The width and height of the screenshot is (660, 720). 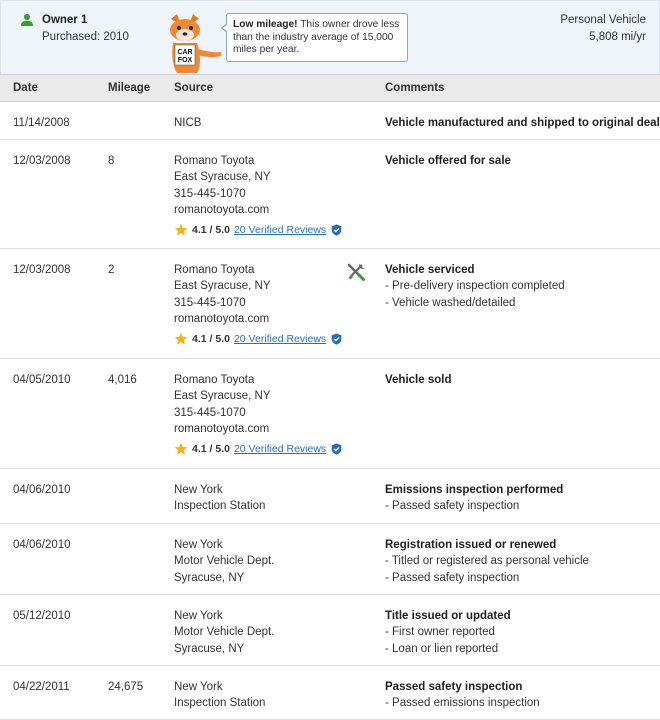 What do you see at coordinates (27, 20) in the screenshot?
I see `person-icon` at bounding box center [27, 20].